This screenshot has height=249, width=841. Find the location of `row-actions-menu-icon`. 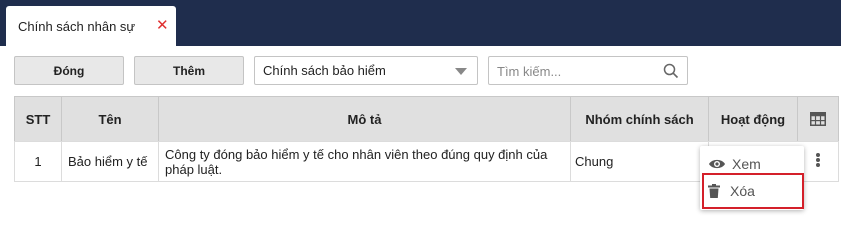

row-actions-menu-icon is located at coordinates (818, 161).